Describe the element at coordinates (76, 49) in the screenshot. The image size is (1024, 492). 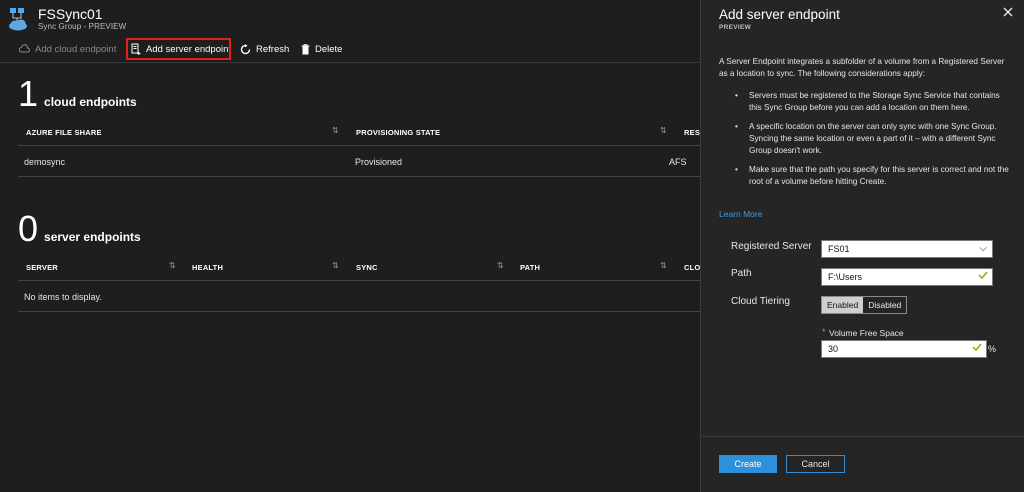
I see `add-cloud-endpoint-label: Add cloud endpoint` at that location.